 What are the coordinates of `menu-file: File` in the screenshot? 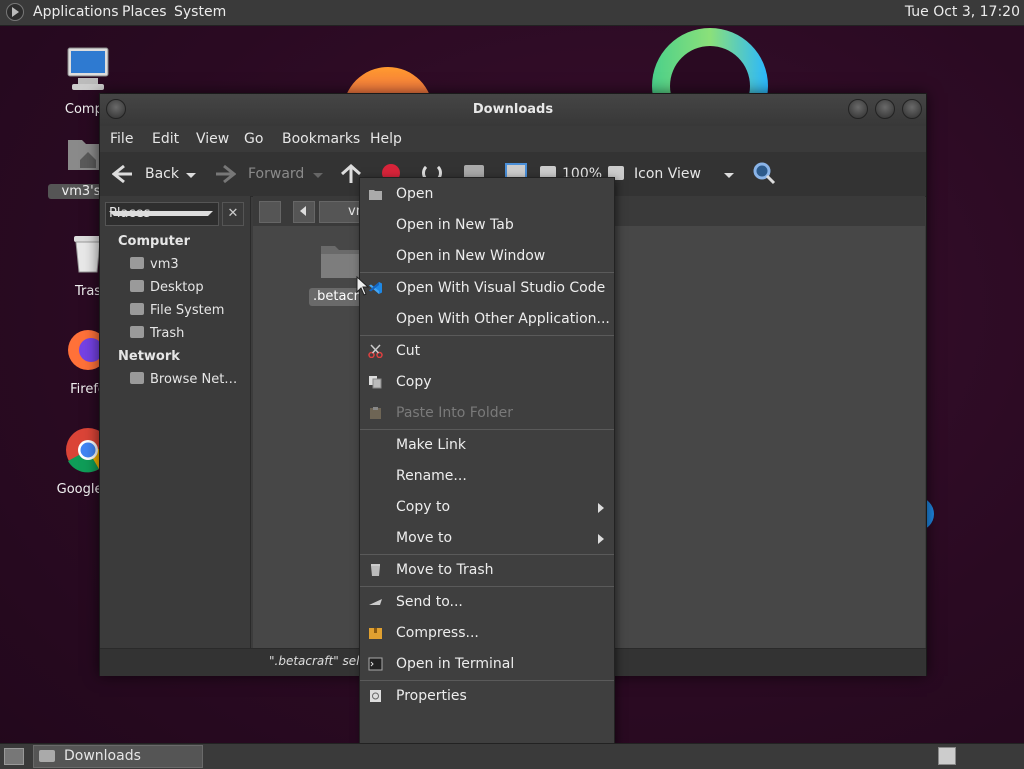 It's located at (121, 139).